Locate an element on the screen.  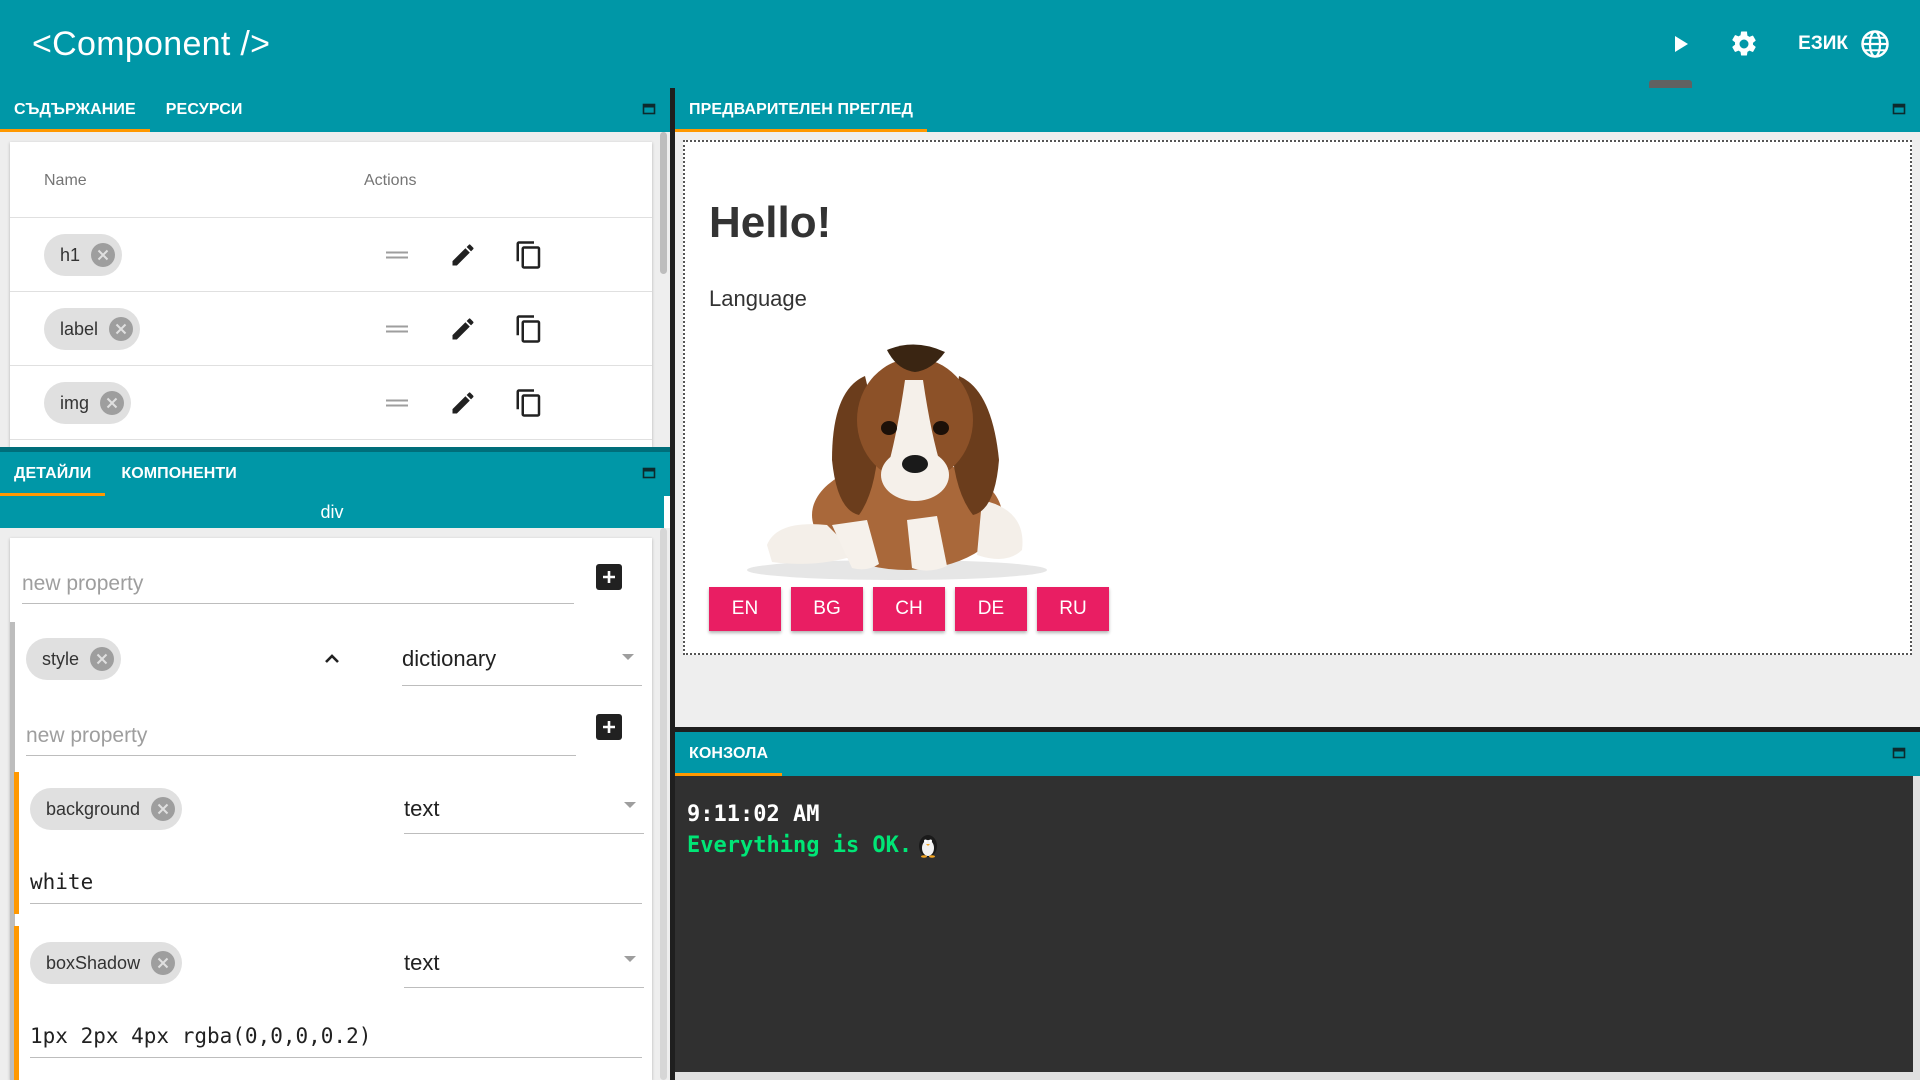
language-label: ЕЗИК is located at coordinates (1823, 43).